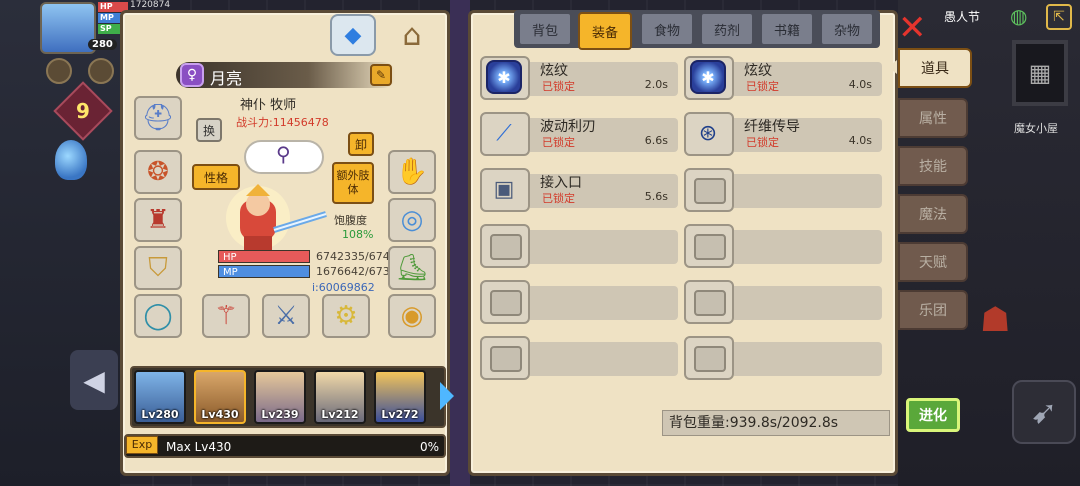  Describe the element at coordinates (340, 397) in the screenshot. I see `party-member: Lv212` at that location.